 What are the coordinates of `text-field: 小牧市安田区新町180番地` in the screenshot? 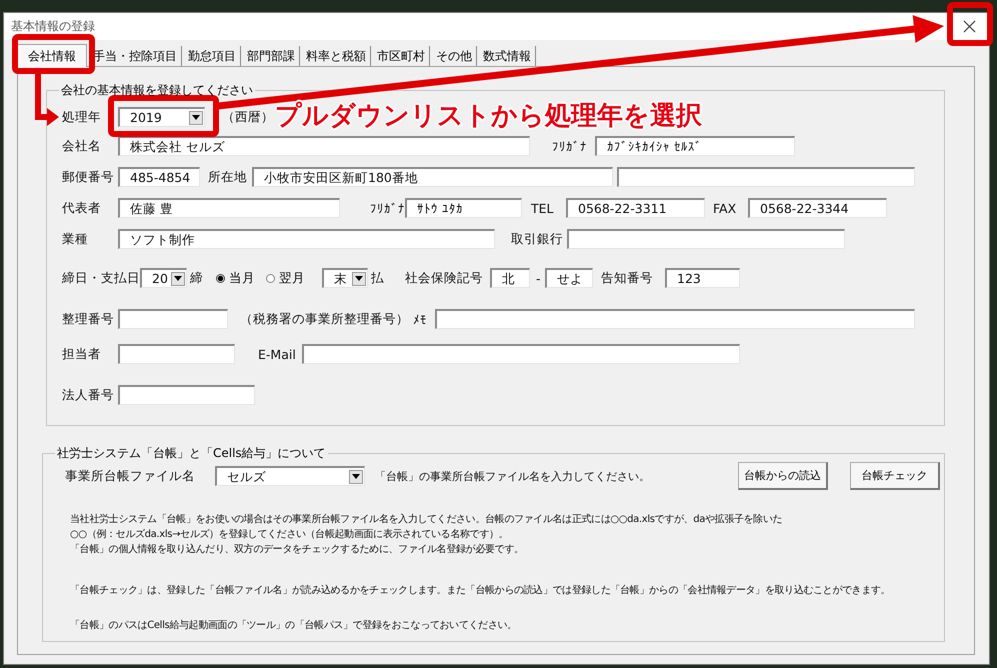 It's located at (432, 177).